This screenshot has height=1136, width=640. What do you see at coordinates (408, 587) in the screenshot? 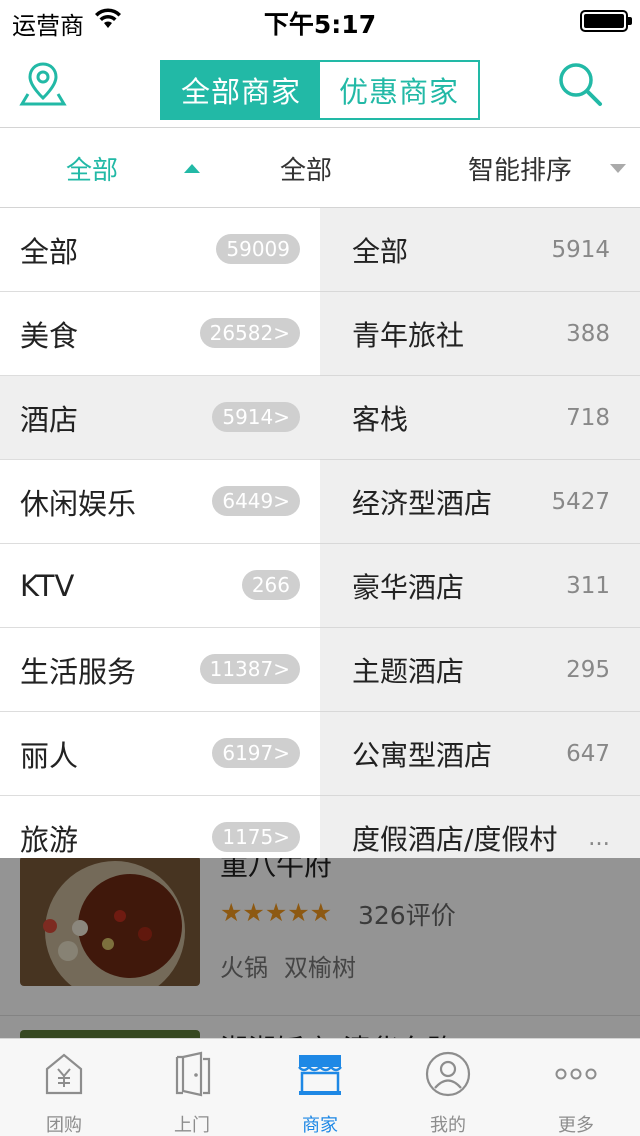
I see `subcategory-label: 豪华酒店` at bounding box center [408, 587].